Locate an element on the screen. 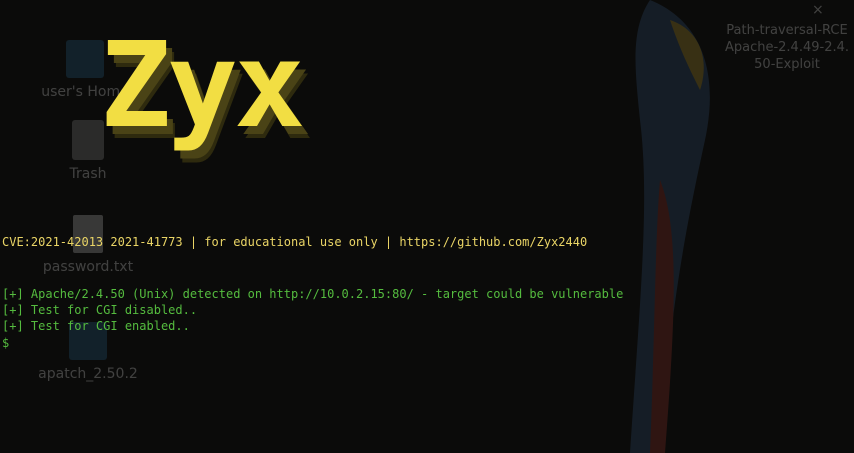 This screenshot has width=854, height=453. shell-prompt: $ is located at coordinates (5, 343).